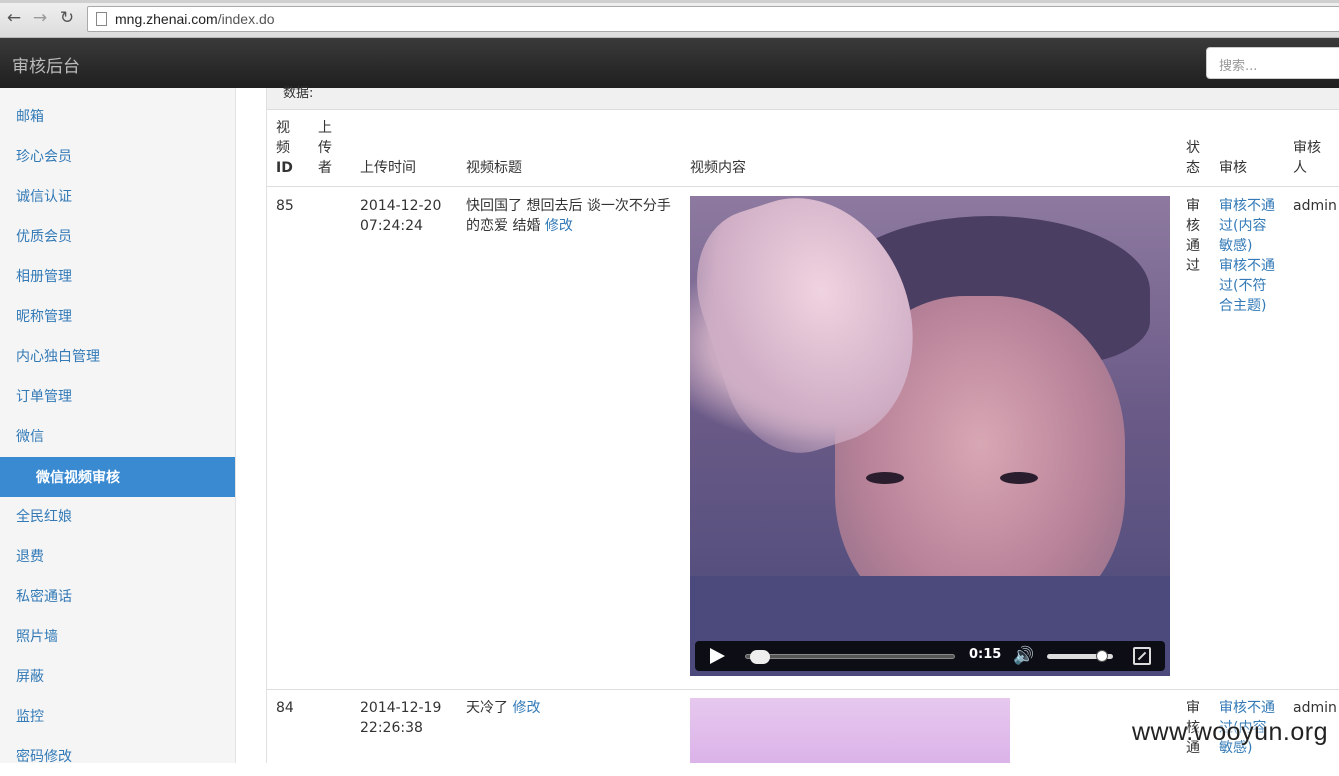  I want to click on video-eye-right, so click(1019, 478).